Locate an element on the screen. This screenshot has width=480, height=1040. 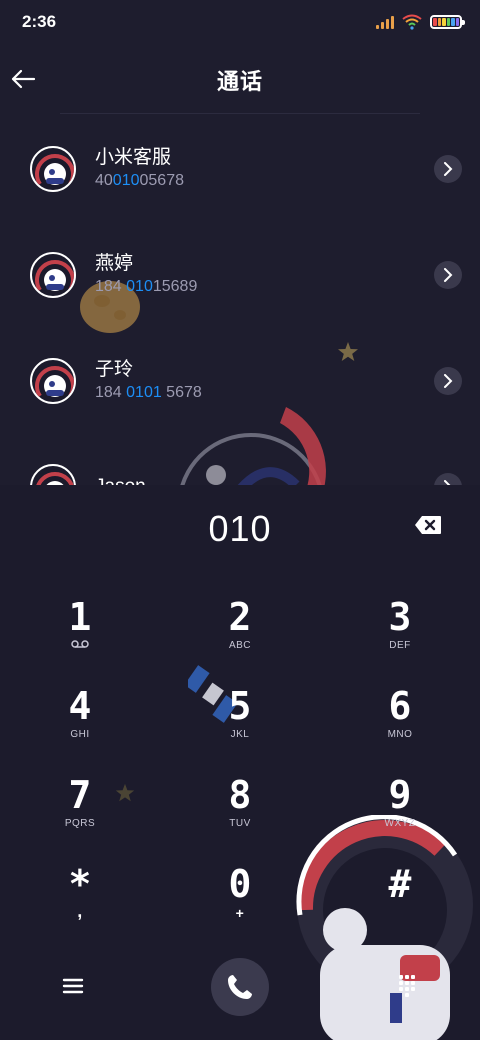
key-letters: DEF is located at coordinates (400, 645).